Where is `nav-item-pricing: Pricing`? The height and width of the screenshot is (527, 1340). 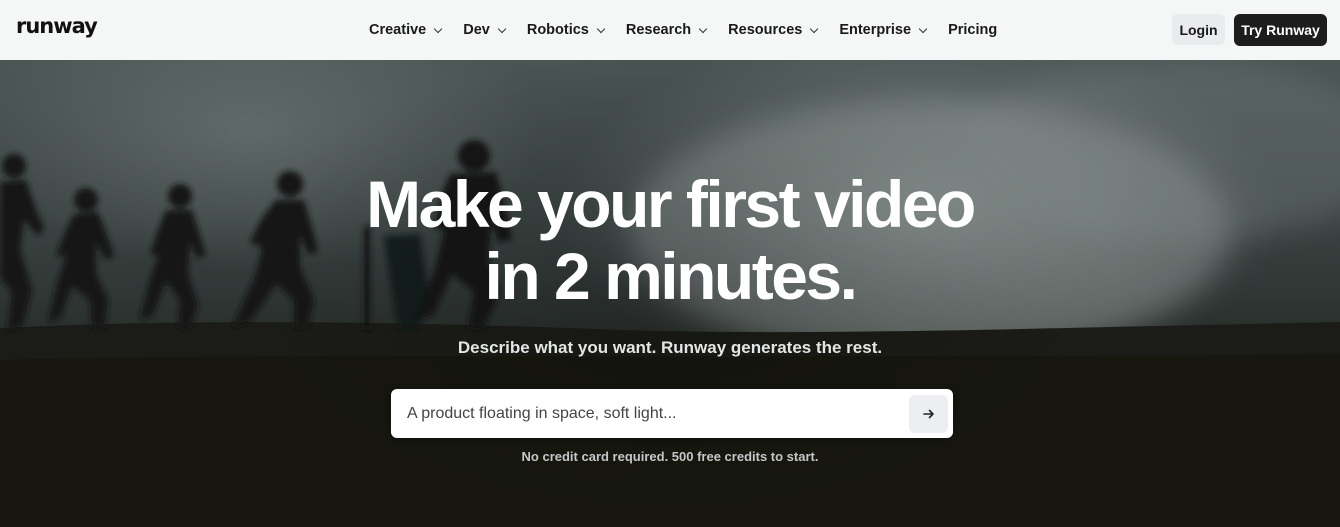
nav-item-pricing: Pricing is located at coordinates (972, 30).